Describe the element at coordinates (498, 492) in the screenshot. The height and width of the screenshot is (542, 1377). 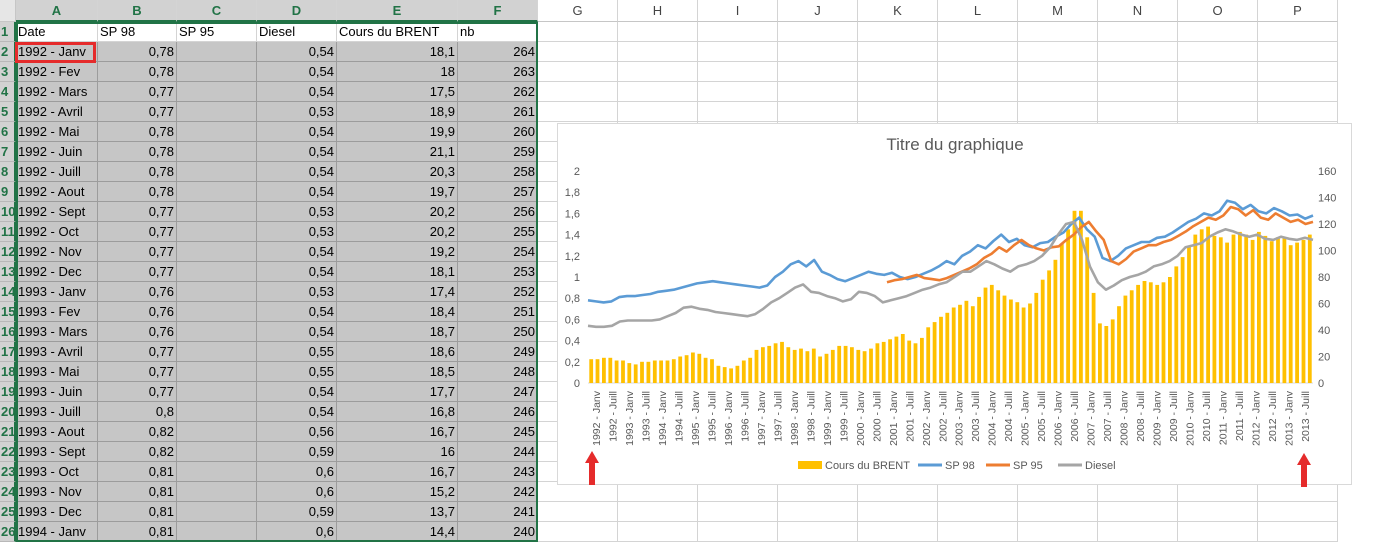
I see `cell-F24: 242` at that location.